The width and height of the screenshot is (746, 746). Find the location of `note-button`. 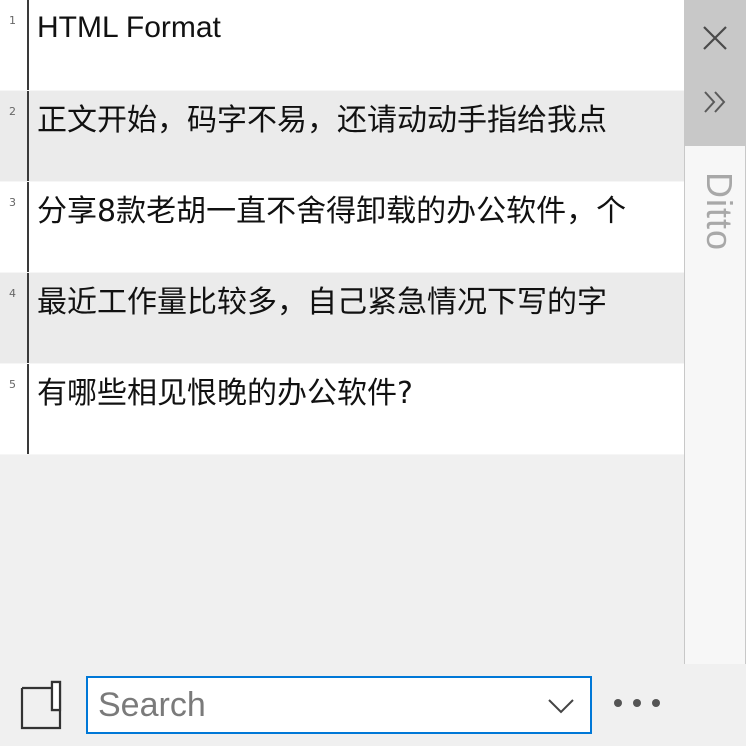

note-button is located at coordinates (41, 706).